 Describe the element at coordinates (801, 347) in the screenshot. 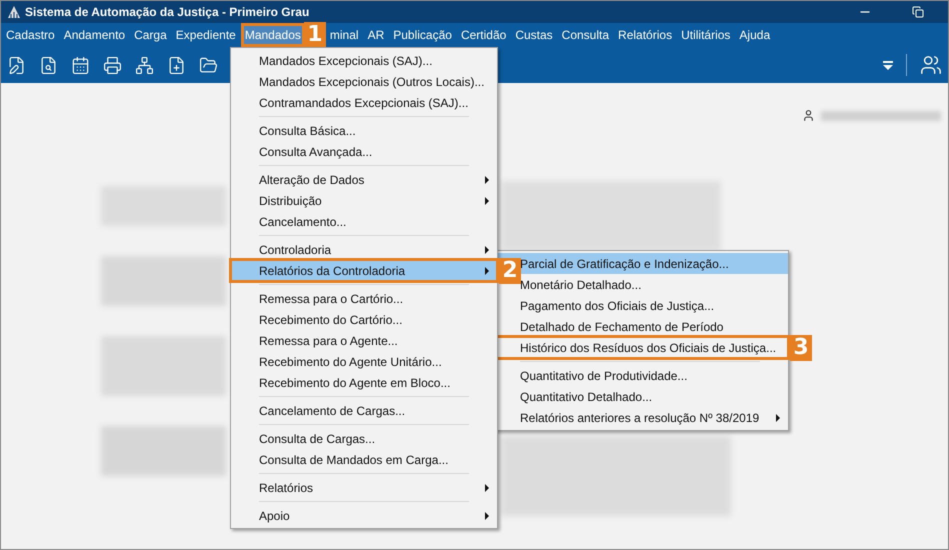

I see `step-number-badge: 3` at that location.